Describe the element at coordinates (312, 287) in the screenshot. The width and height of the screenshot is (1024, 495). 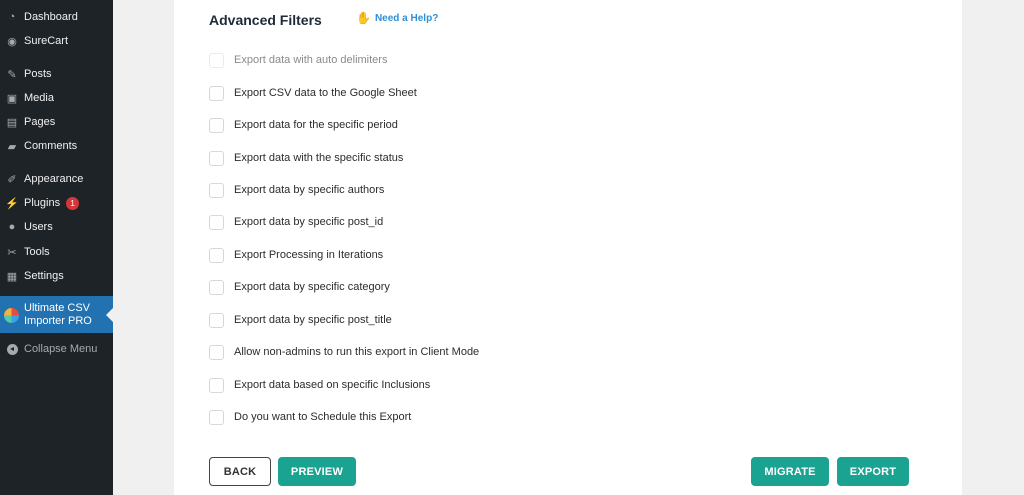
I see `option-label: Export data by specific category` at that location.